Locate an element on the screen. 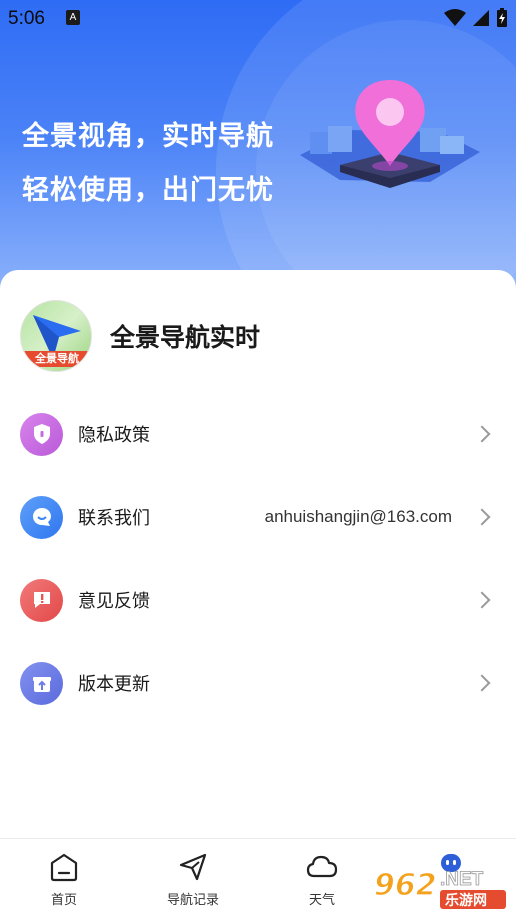 This screenshot has height=917, width=516. gift-icon is located at coordinates (41, 683).